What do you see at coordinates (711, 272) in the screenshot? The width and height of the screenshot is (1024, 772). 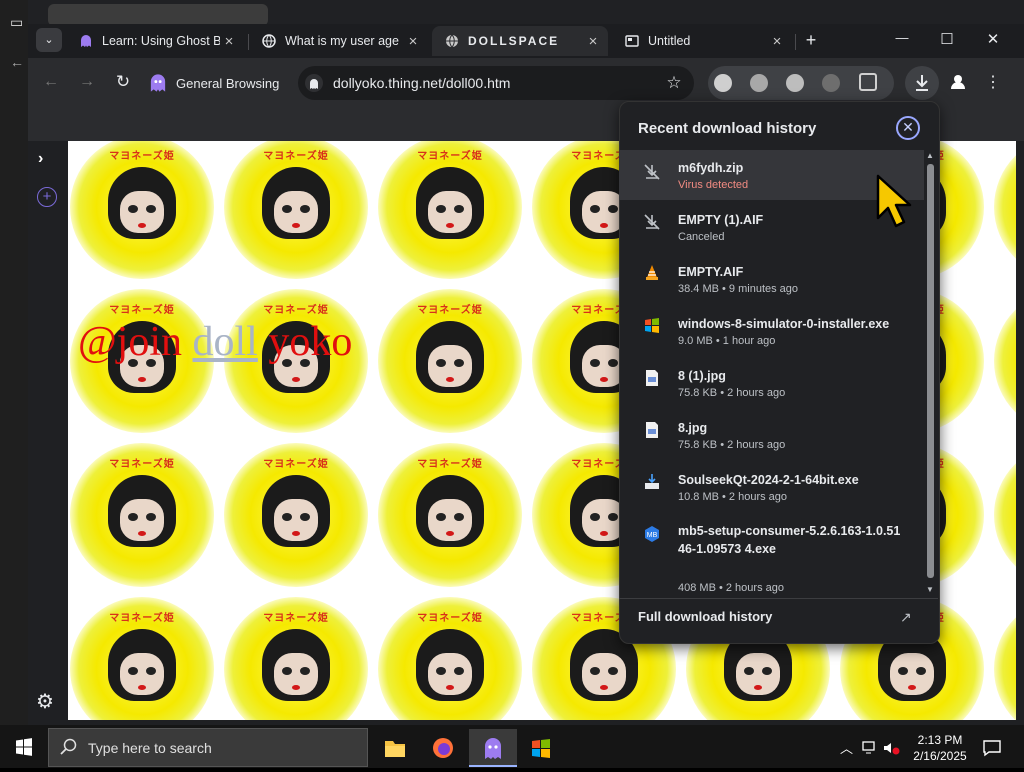 I see `download-name: EMPTY.AIF` at bounding box center [711, 272].